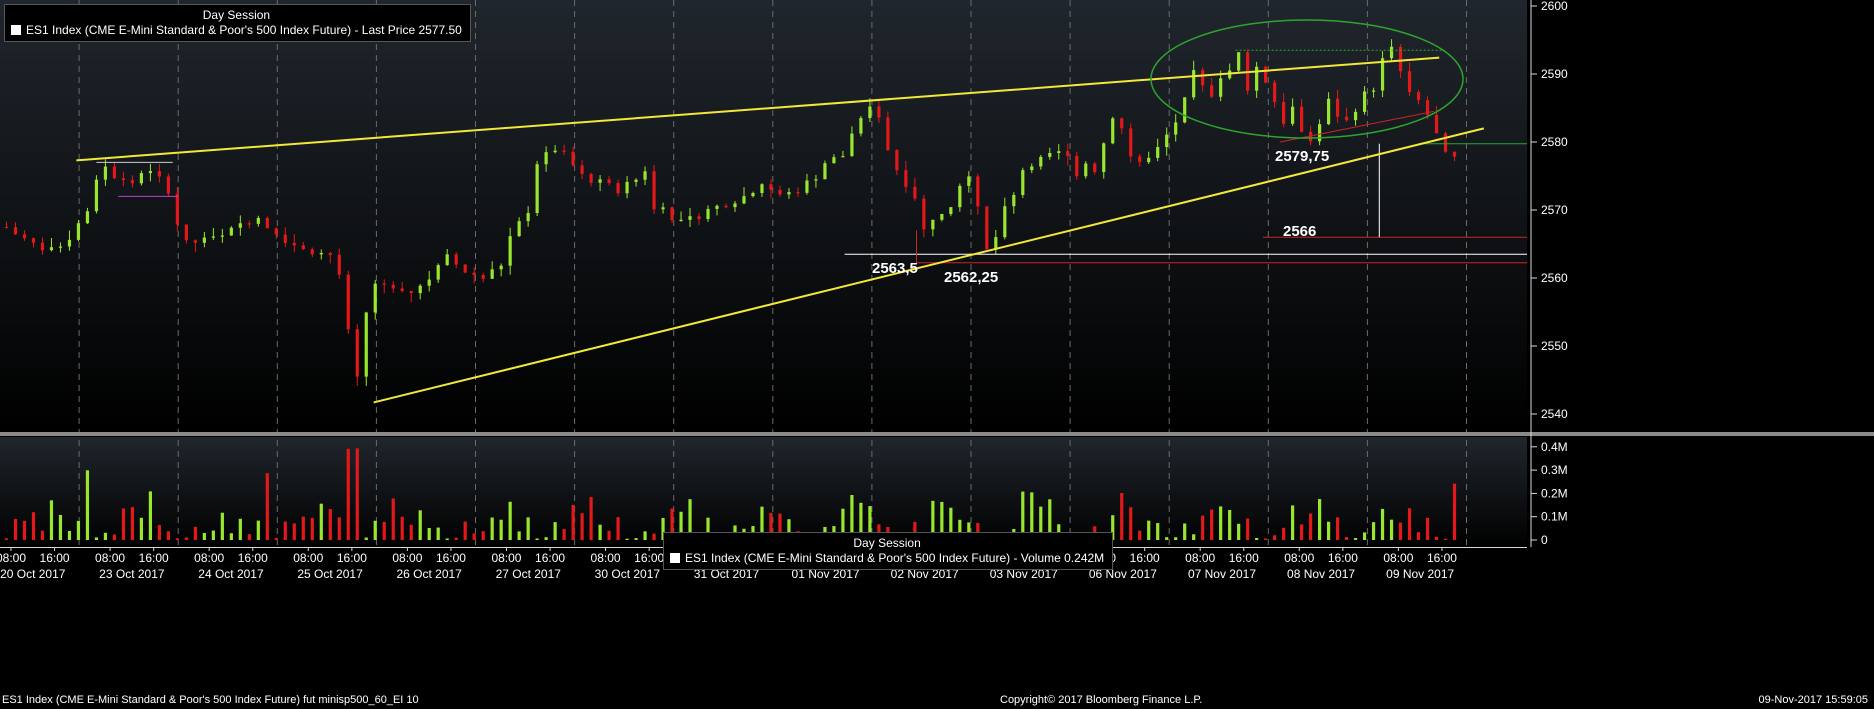 Image resolution: width=1874 pixels, height=709 pixels. I want to click on annotation-2562-25: 2562,25, so click(971, 277).